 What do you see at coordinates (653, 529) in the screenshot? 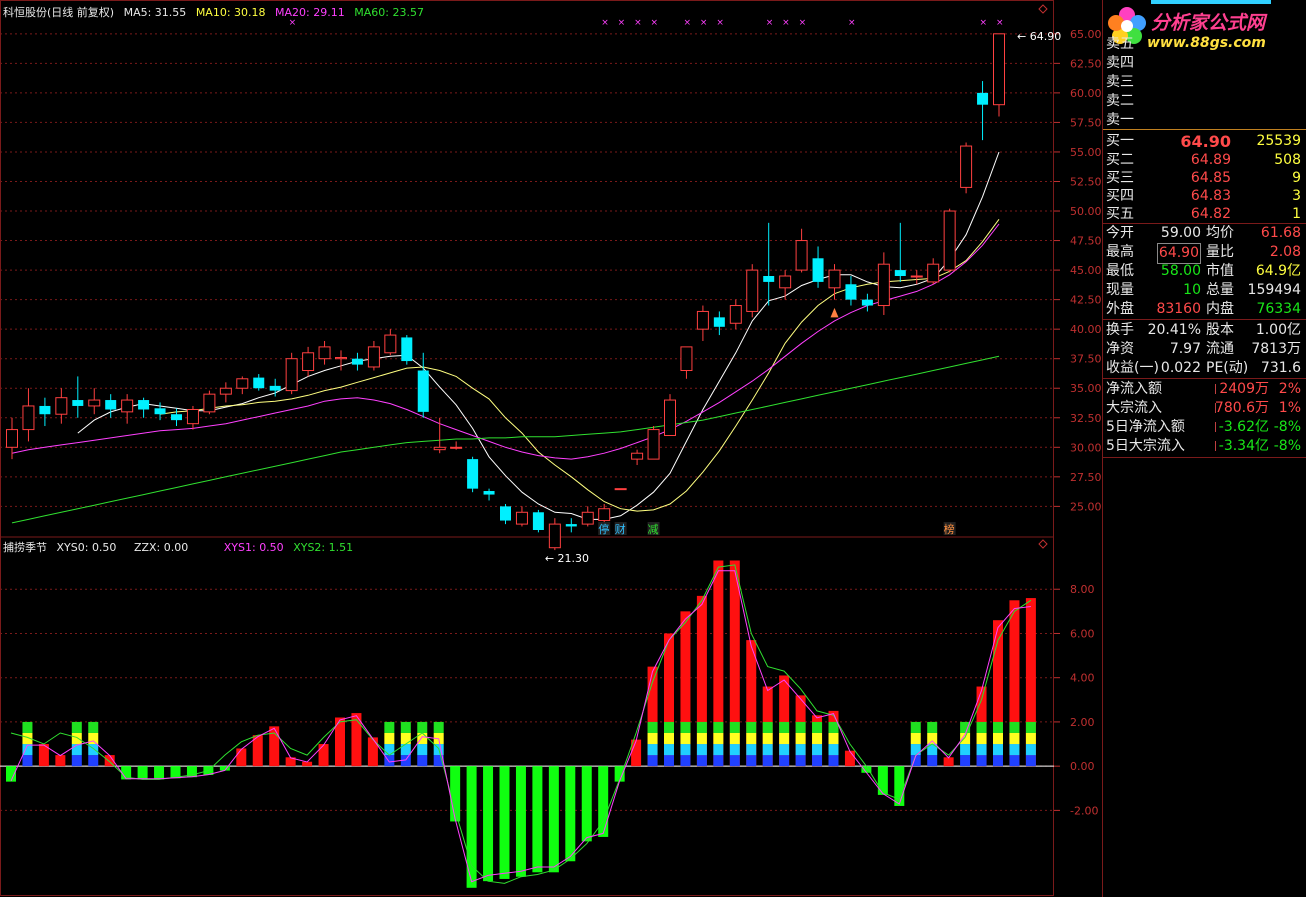
I see `event-badge: 减` at bounding box center [653, 529].